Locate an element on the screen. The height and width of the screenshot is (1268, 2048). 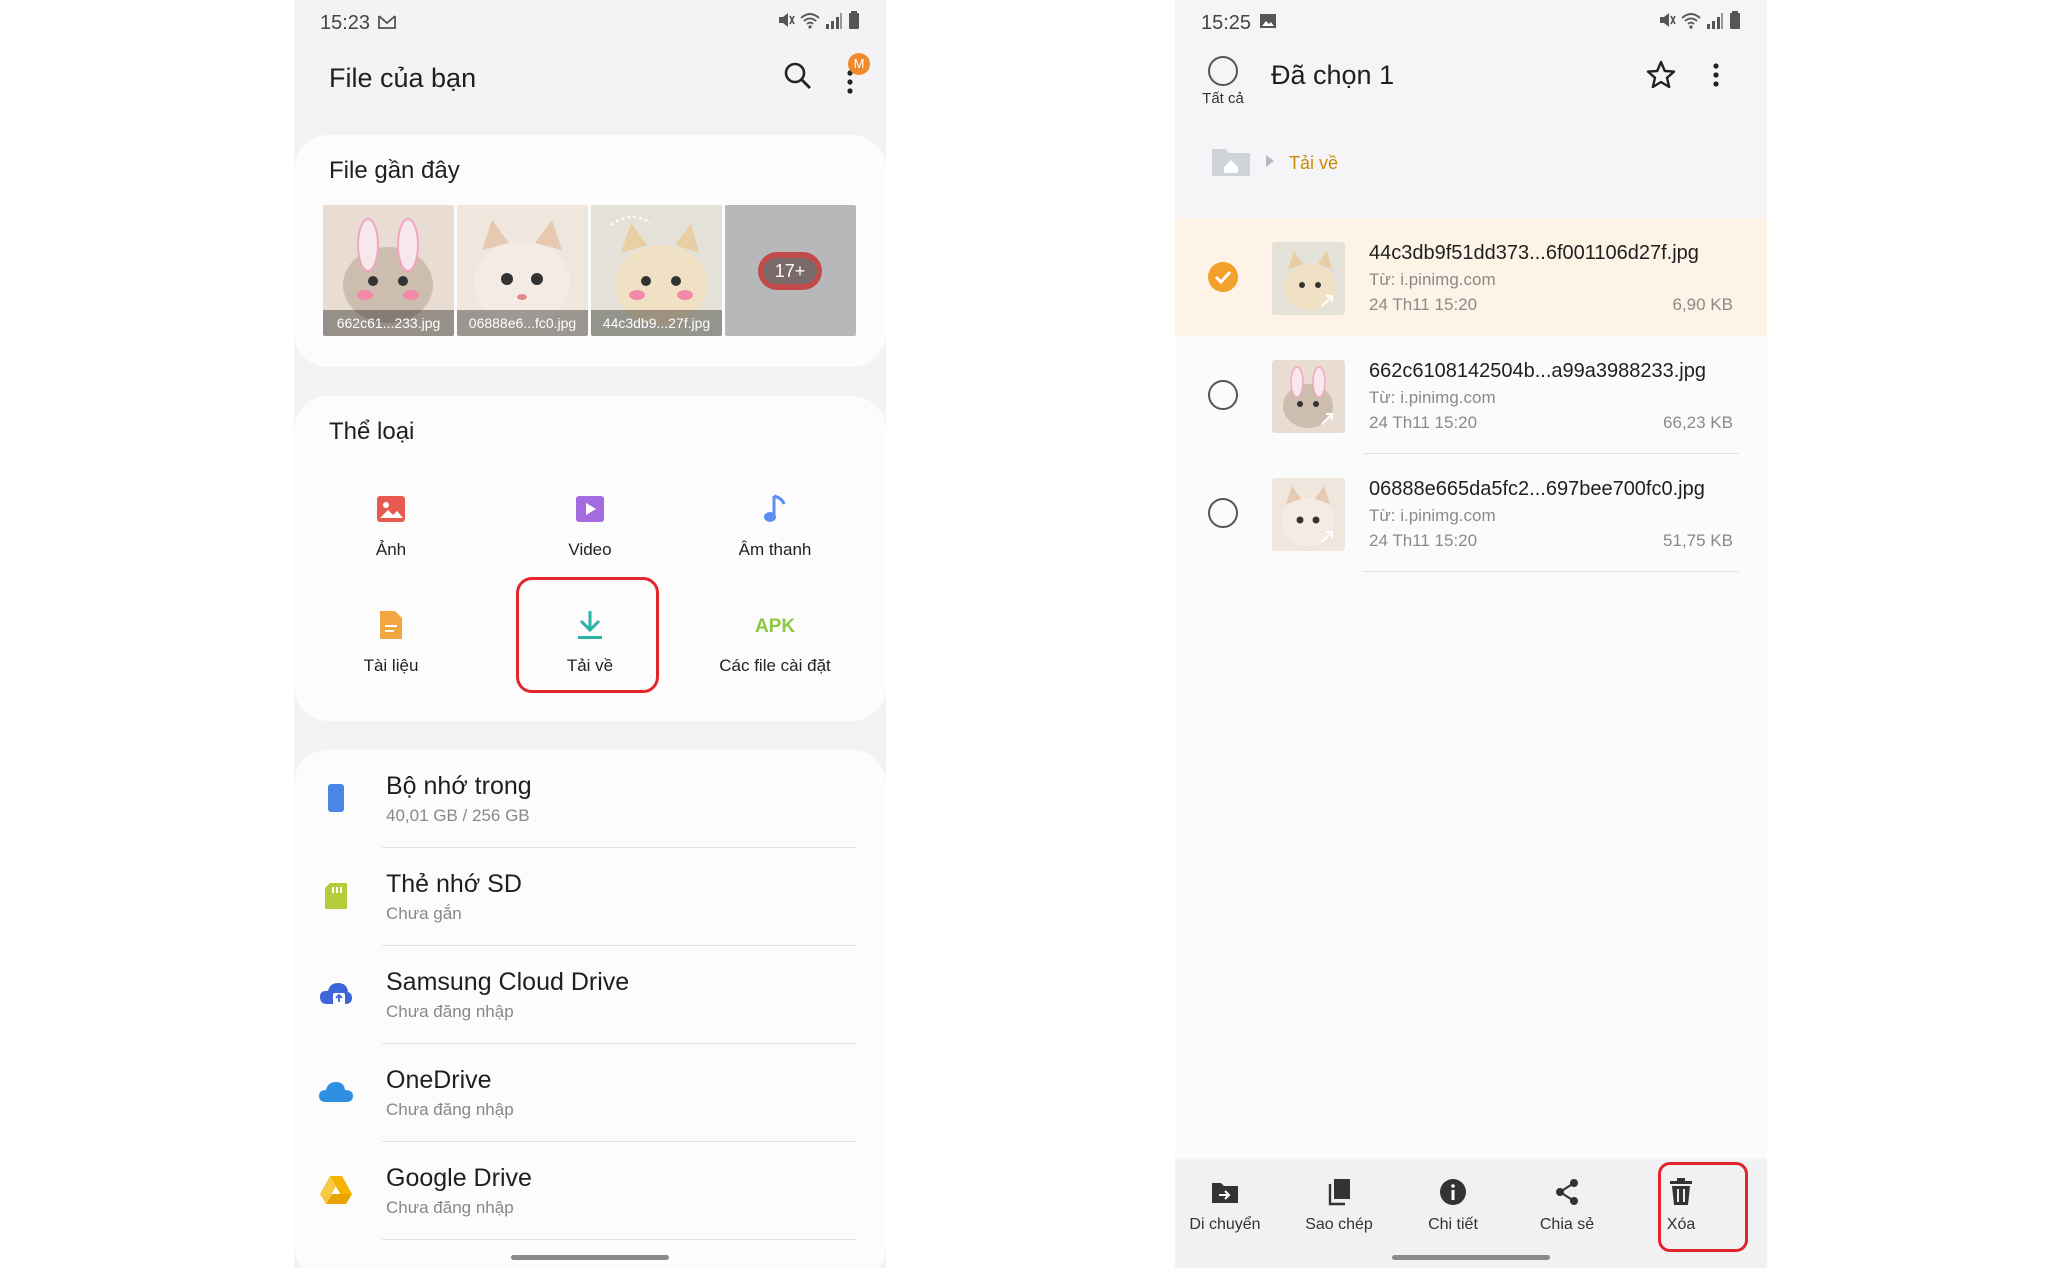
file-name: 662c6108142504b...a99a3988233.jpg is located at coordinates (1537, 371).